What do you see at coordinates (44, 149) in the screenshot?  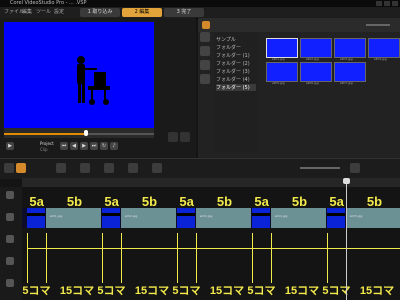 I see `clip-mode-label: Clip` at bounding box center [44, 149].